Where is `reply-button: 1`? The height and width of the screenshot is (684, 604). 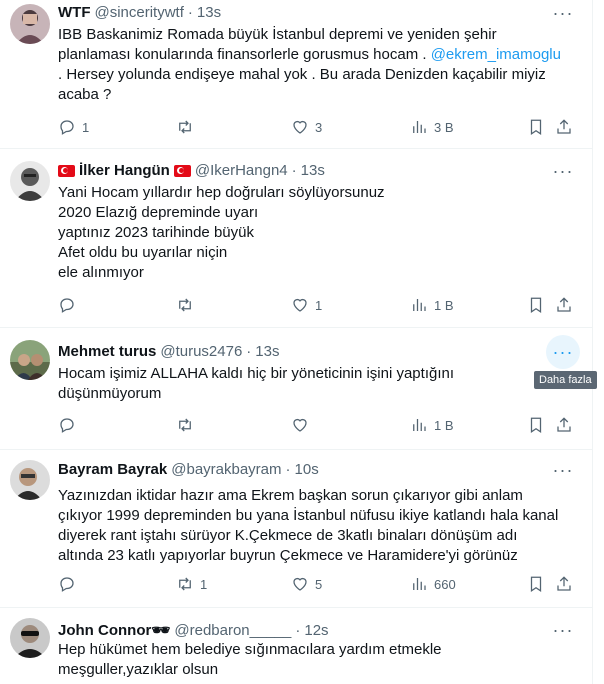
reply-button: 1 is located at coordinates (73, 127).